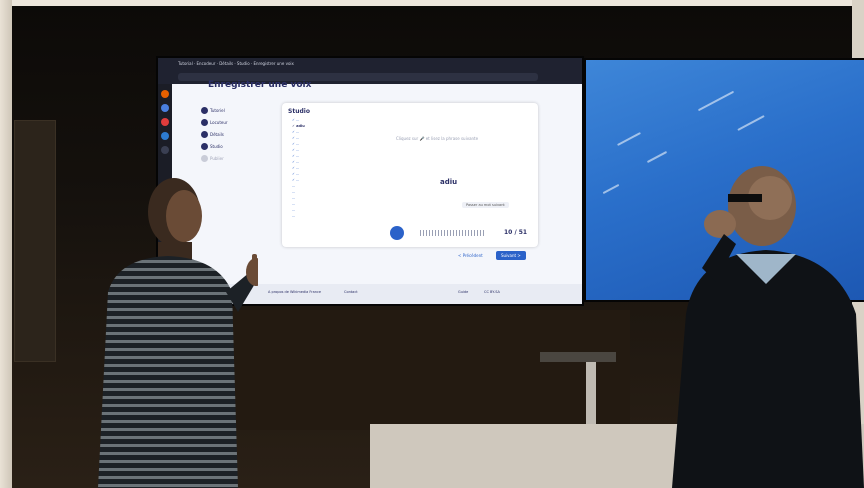 Image resolution: width=864 pixels, height=488 pixels. What do you see at coordinates (165, 136) in the screenshot?
I see `vscode-icon` at bounding box center [165, 136].